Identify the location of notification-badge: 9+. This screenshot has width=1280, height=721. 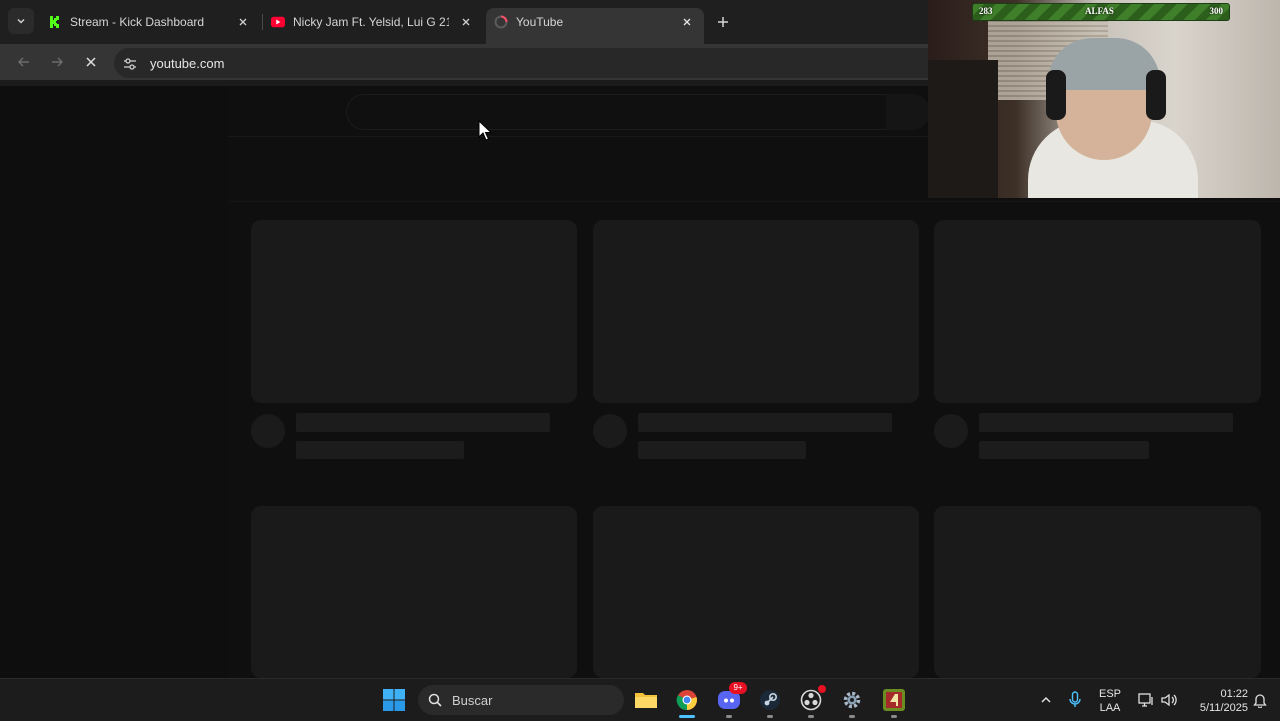
(738, 688).